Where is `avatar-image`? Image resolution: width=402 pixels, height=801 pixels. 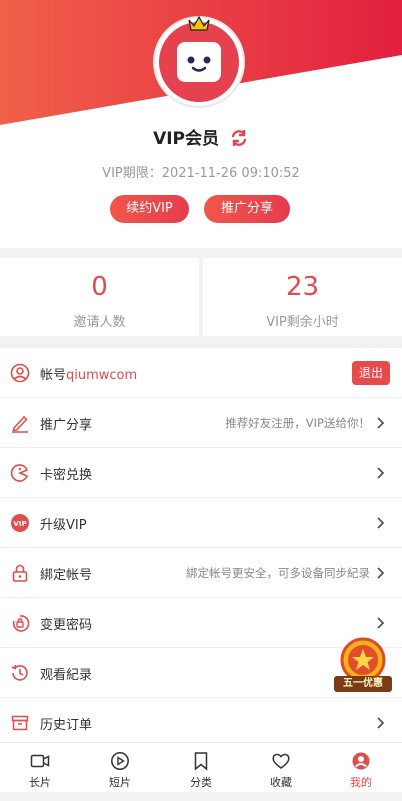
avatar-image is located at coordinates (199, 62).